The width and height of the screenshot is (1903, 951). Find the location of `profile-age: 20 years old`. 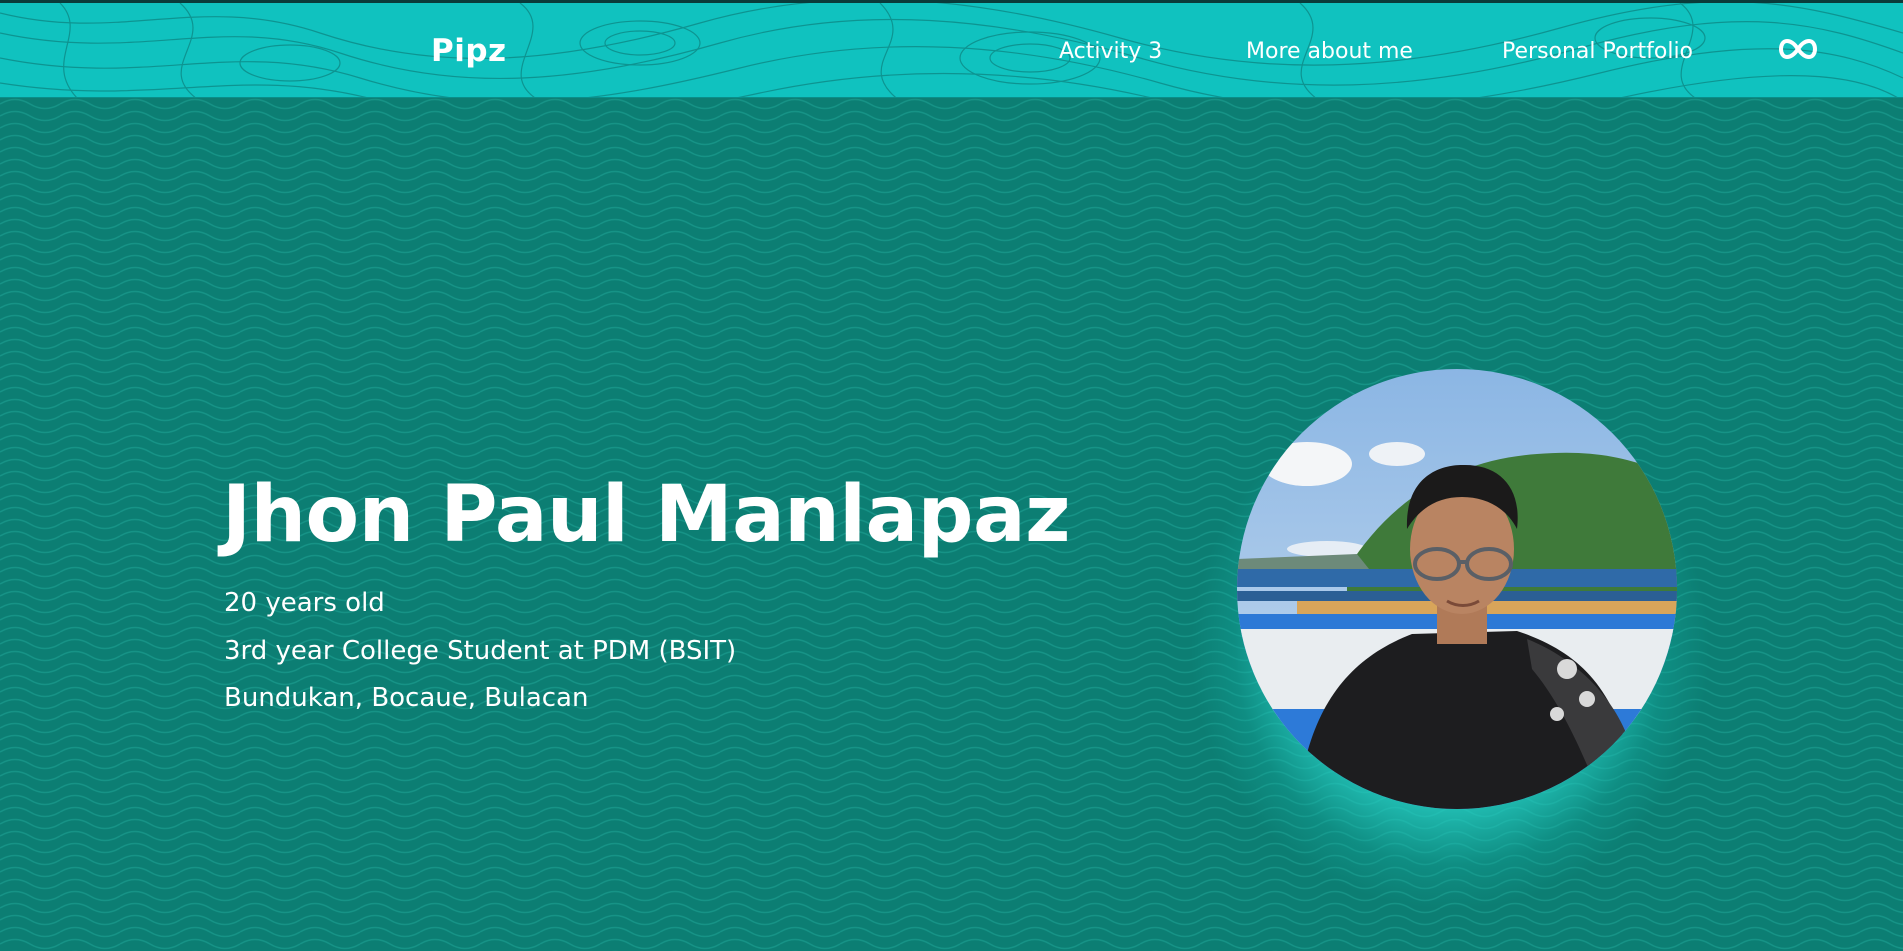

profile-age: 20 years old is located at coordinates (304, 603).